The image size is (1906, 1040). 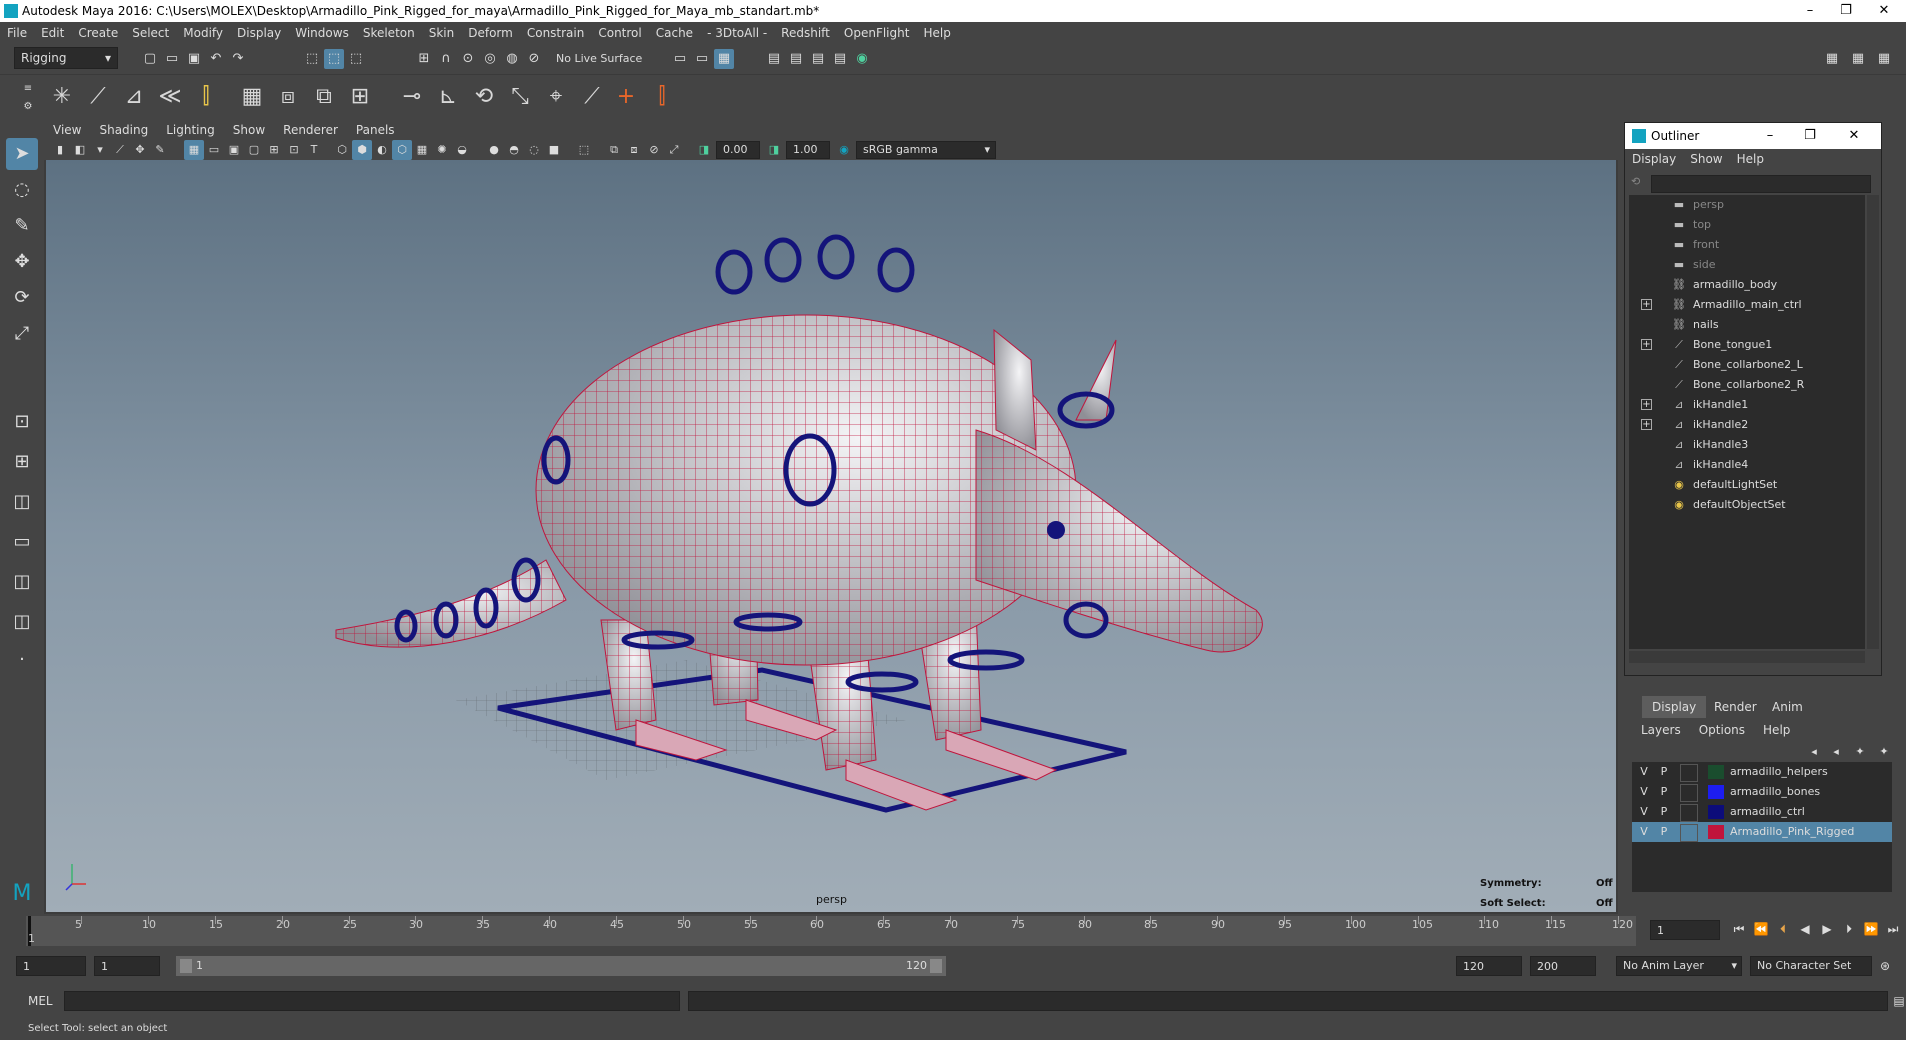 What do you see at coordinates (662, 97) in the screenshot?
I see `custom-script-icon: ⫿` at bounding box center [662, 97].